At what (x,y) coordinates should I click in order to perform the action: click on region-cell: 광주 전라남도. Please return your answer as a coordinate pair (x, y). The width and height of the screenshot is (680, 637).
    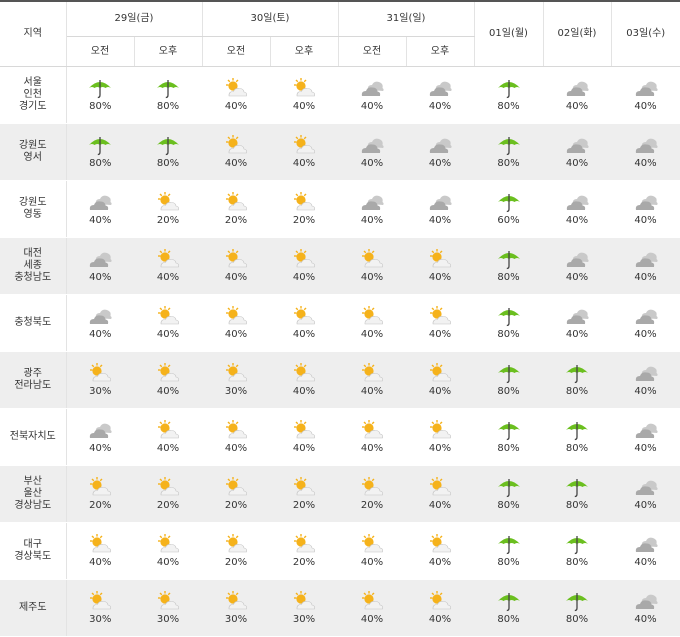
    Looking at the image, I should click on (33, 380).